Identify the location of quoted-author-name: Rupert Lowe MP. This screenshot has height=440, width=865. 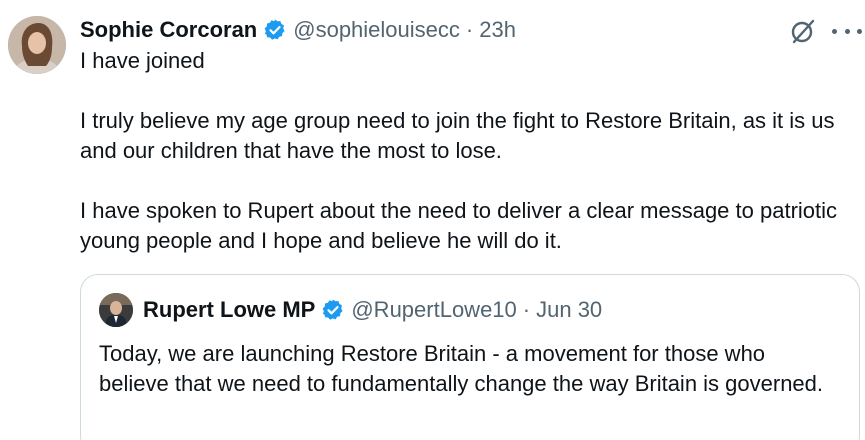
(229, 309).